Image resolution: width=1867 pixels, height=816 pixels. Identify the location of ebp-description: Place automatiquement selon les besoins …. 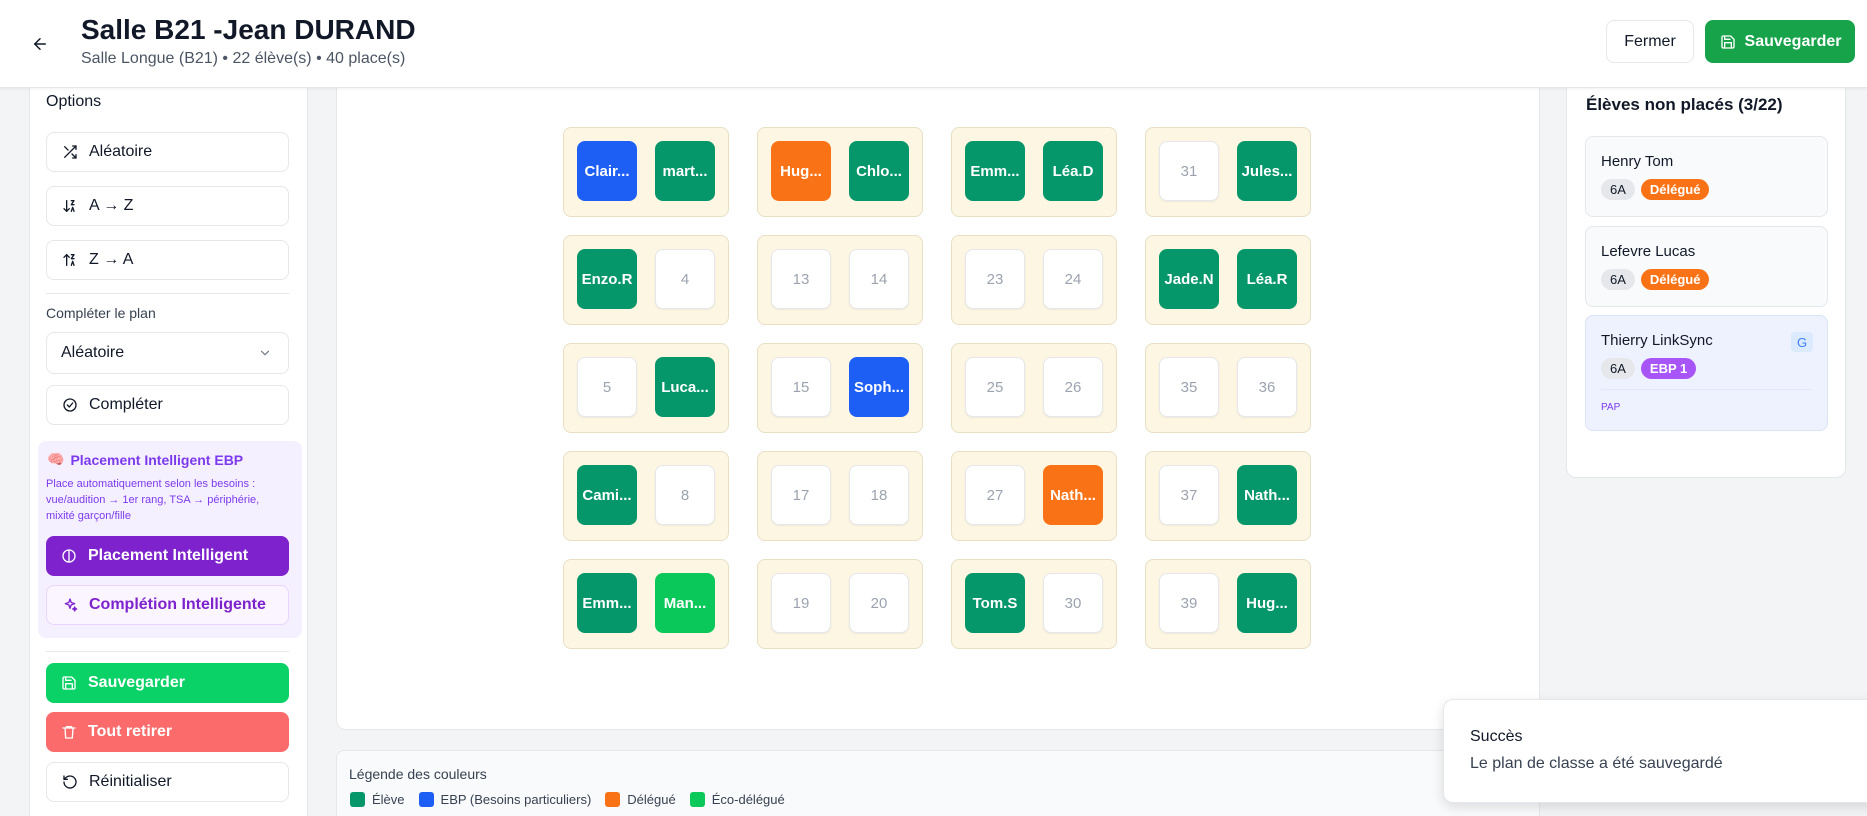
(153, 500).